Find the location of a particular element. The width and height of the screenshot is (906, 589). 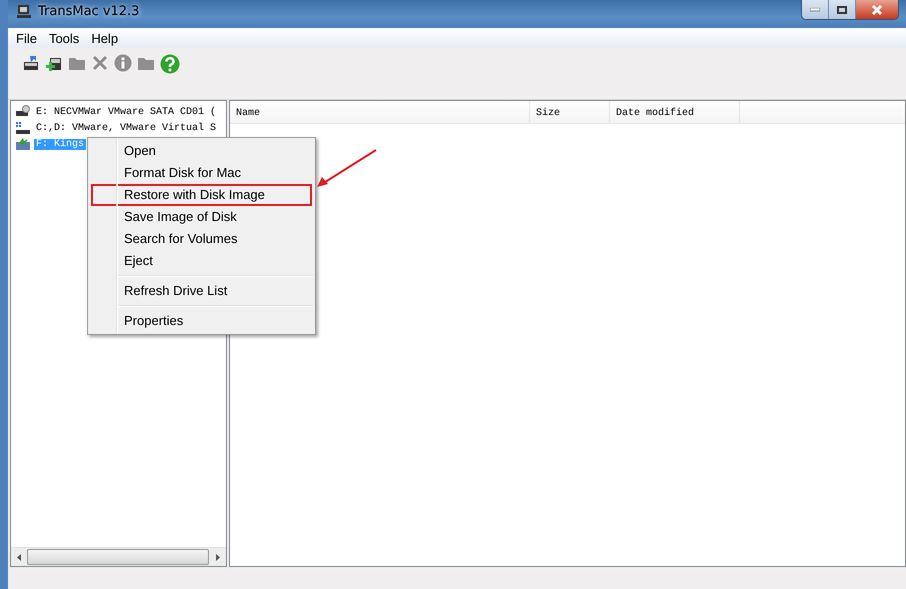

menu-item: Eject is located at coordinates (201, 261).